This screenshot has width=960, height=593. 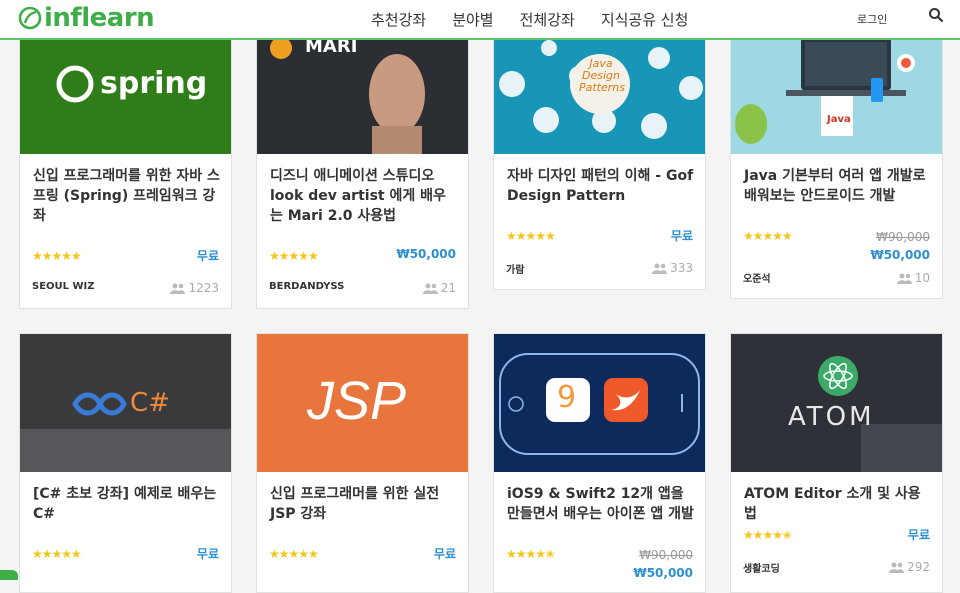 What do you see at coordinates (63, 286) in the screenshot?
I see `author-name: SEOUL WIZ` at bounding box center [63, 286].